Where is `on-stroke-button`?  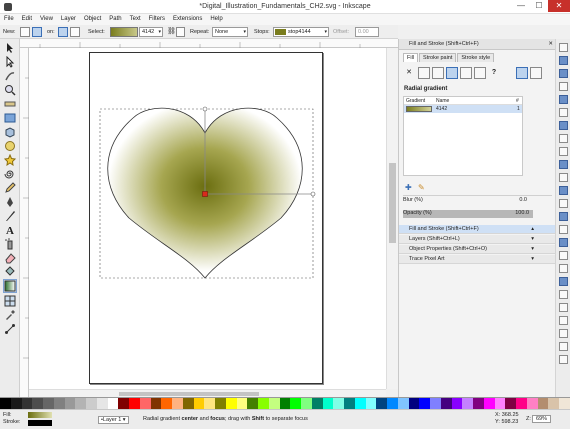 on-stroke-button is located at coordinates (75, 32).